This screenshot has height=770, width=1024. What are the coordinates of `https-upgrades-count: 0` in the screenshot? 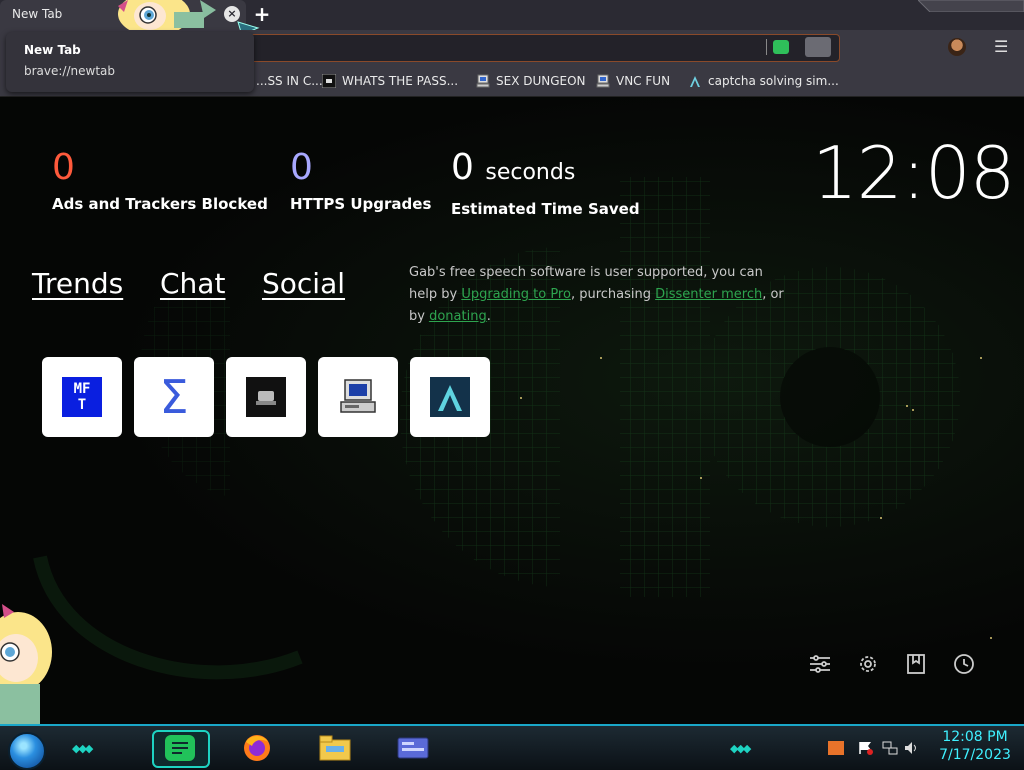 It's located at (301, 167).